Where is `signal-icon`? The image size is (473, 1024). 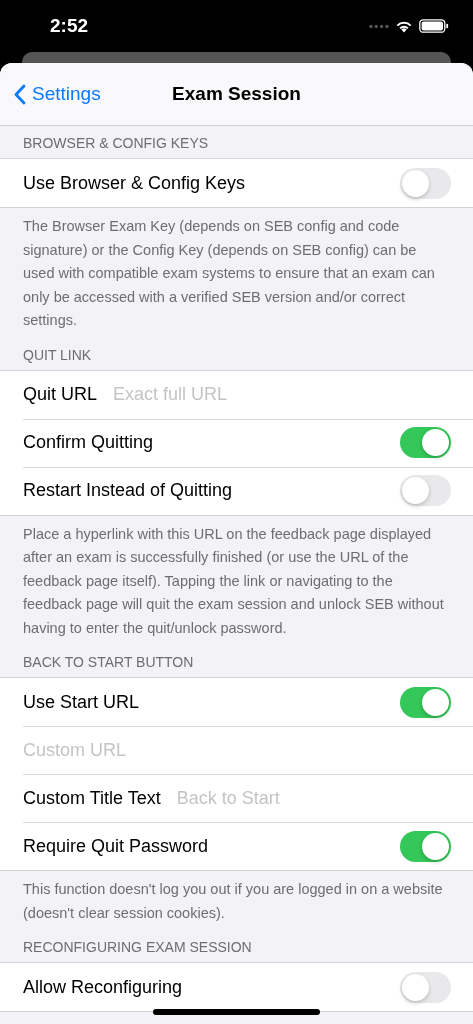
signal-icon is located at coordinates (379, 26).